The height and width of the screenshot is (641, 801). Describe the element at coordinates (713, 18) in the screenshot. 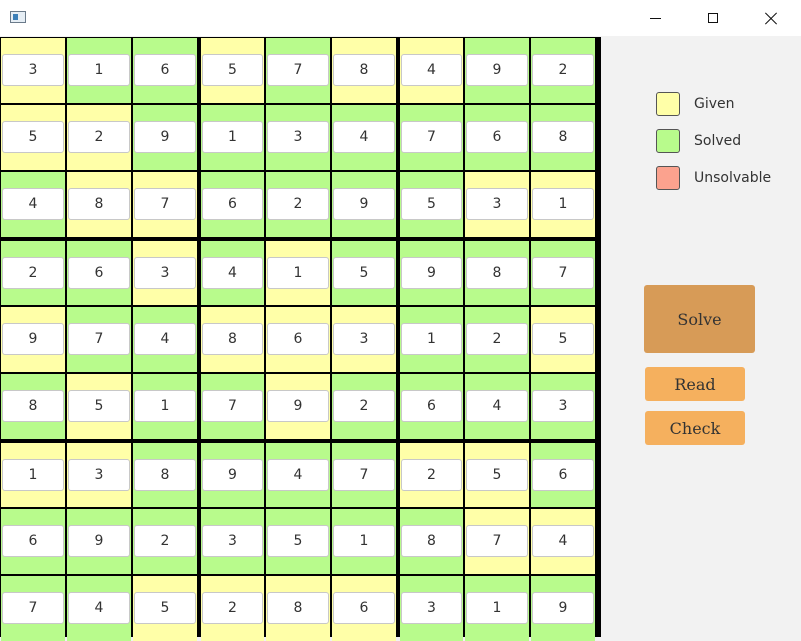

I see `maximize-button` at that location.